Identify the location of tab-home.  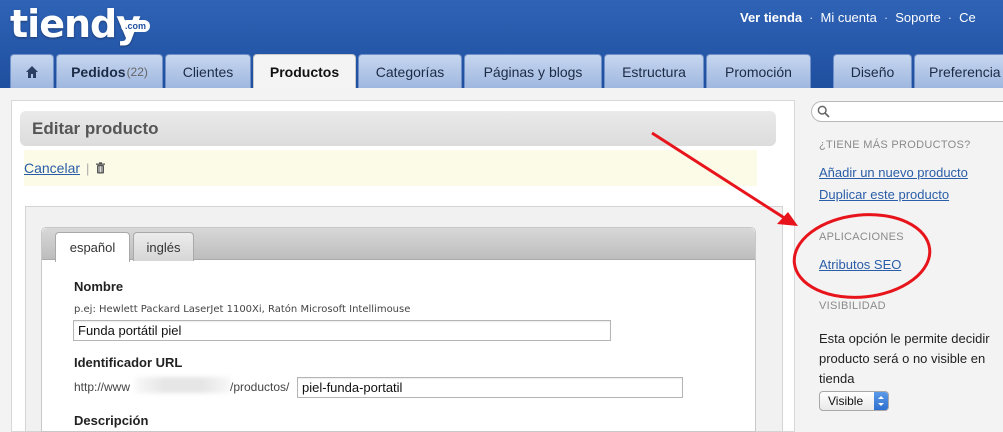
(32, 71).